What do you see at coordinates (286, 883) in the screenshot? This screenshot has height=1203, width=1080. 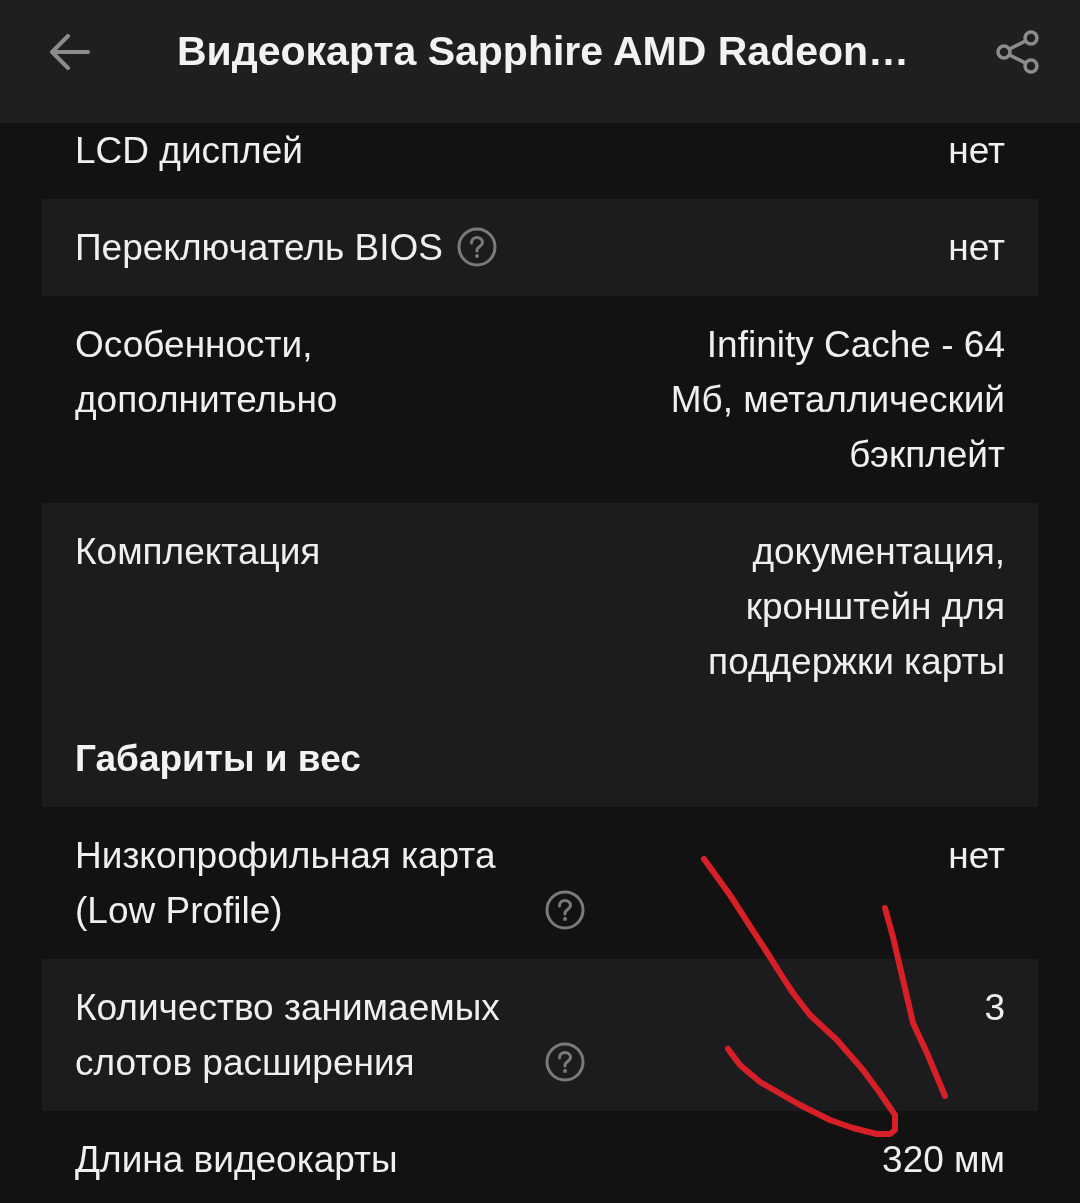 I see `spec-label: Низкопрофильная карта (Low Profile)` at bounding box center [286, 883].